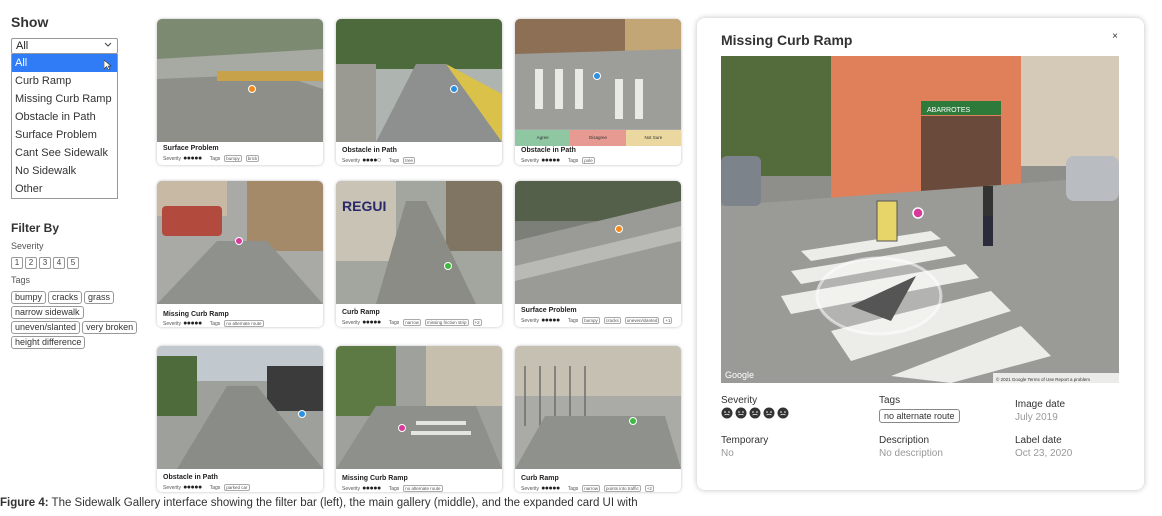 The width and height of the screenshot is (1162, 516). I want to click on dropdown-option-missing-curb-ramp: Missing Curb Ramp, so click(64, 99).